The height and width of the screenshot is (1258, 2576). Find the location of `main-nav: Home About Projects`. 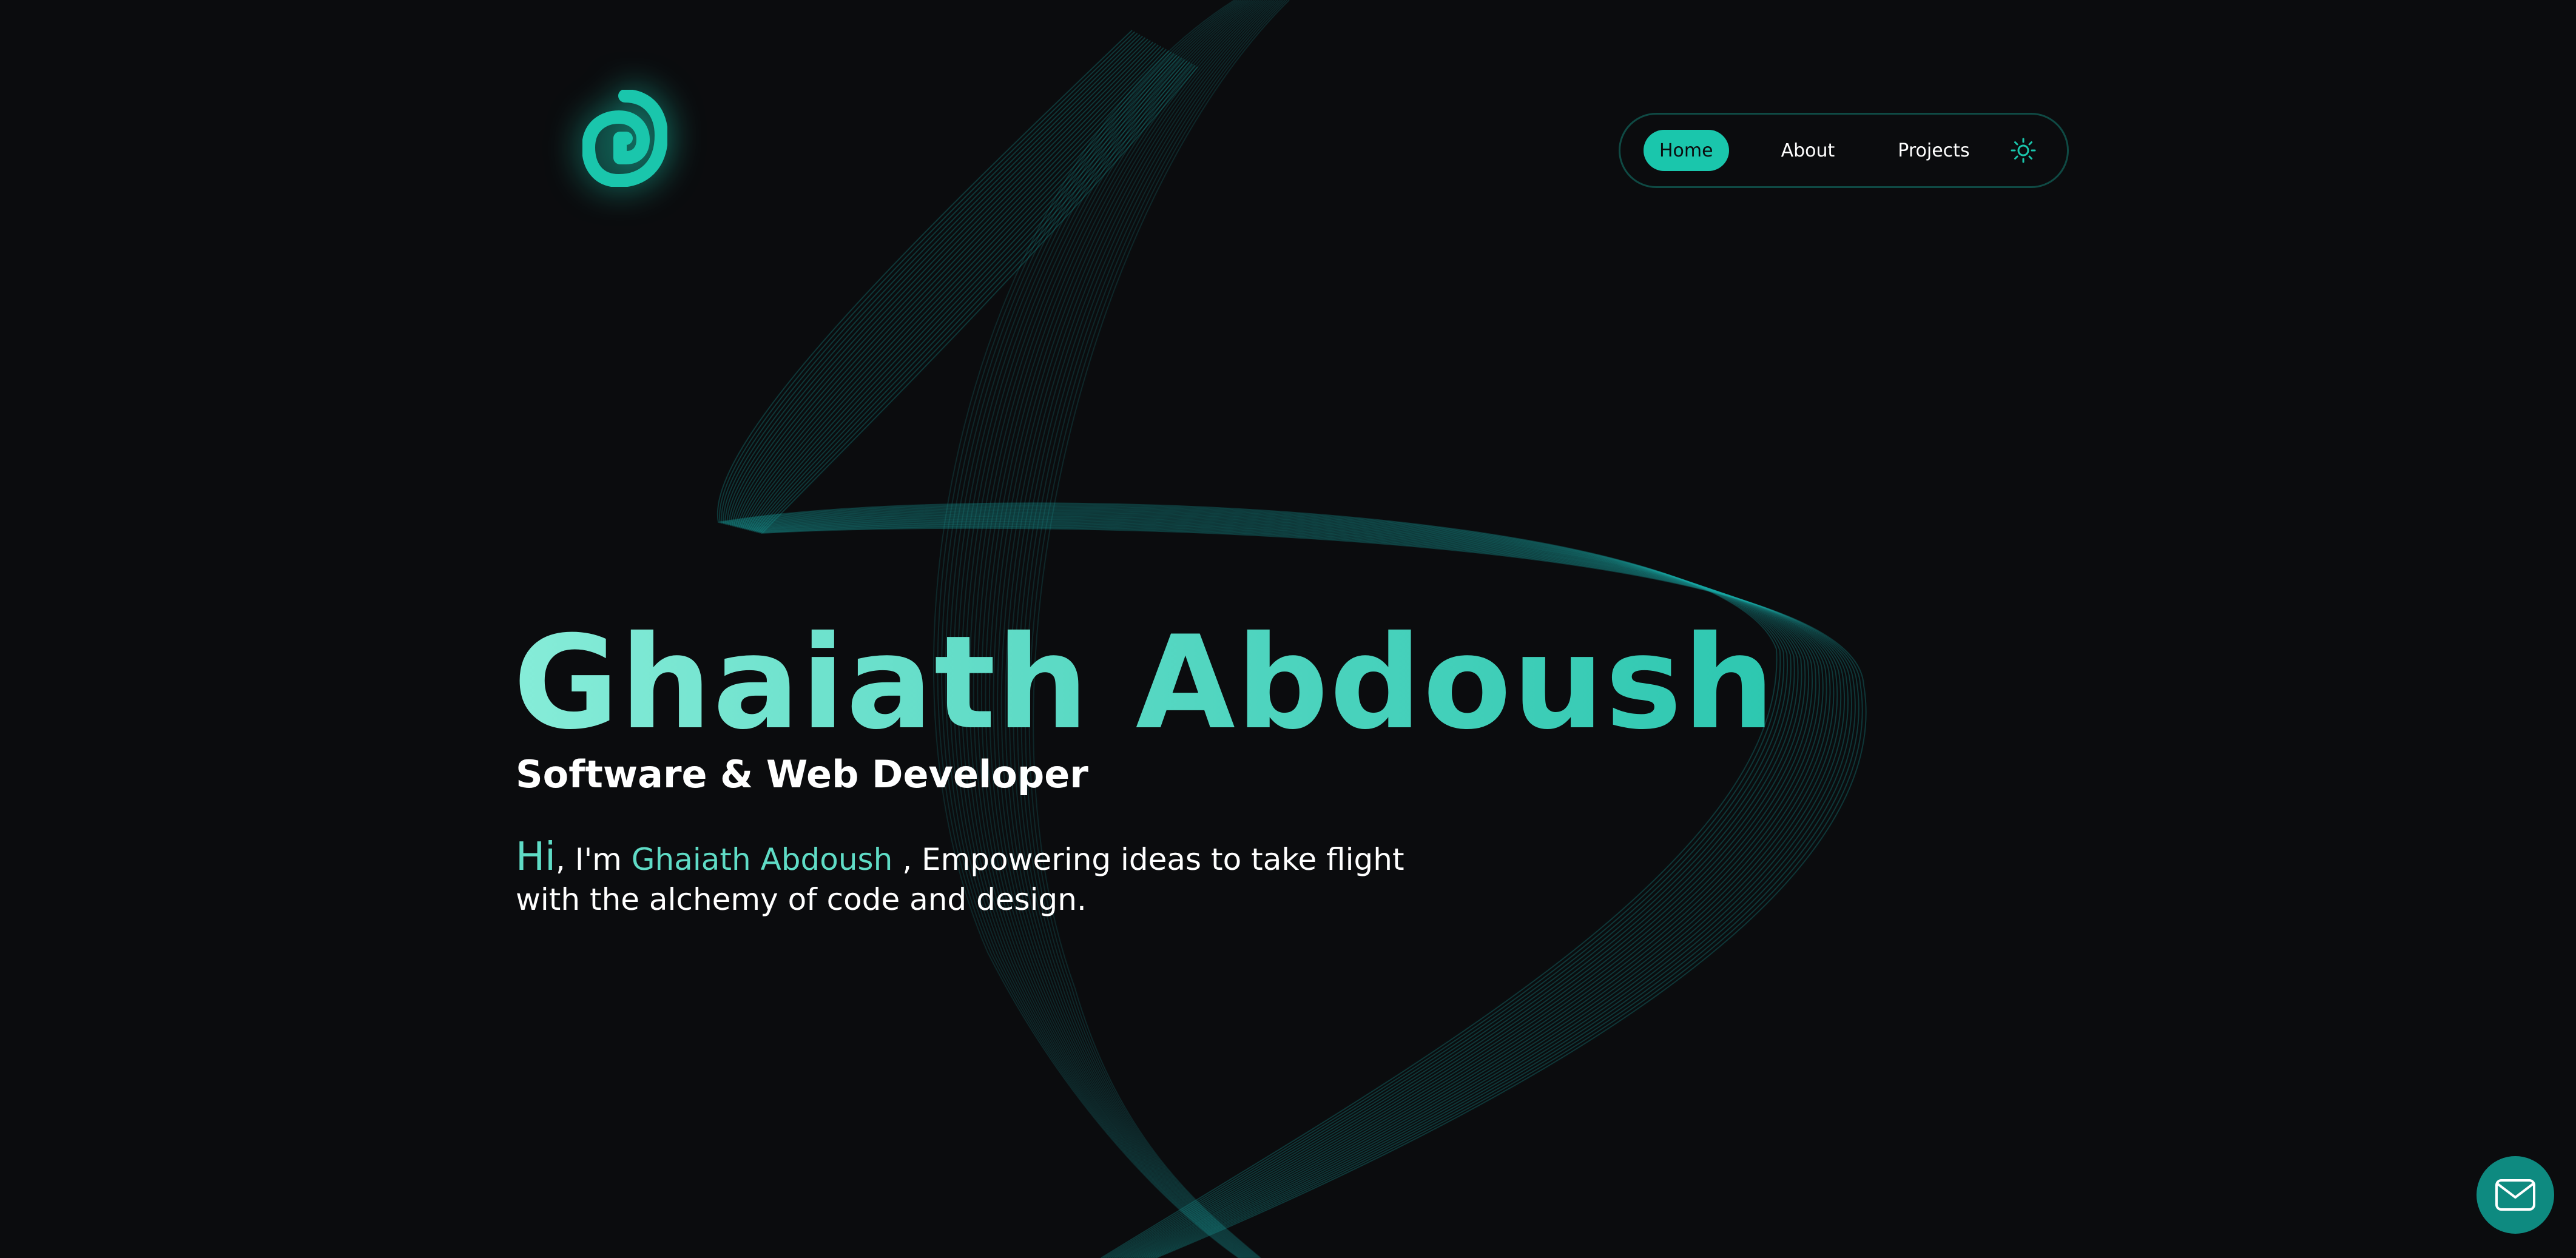

main-nav: Home About Projects is located at coordinates (1844, 150).